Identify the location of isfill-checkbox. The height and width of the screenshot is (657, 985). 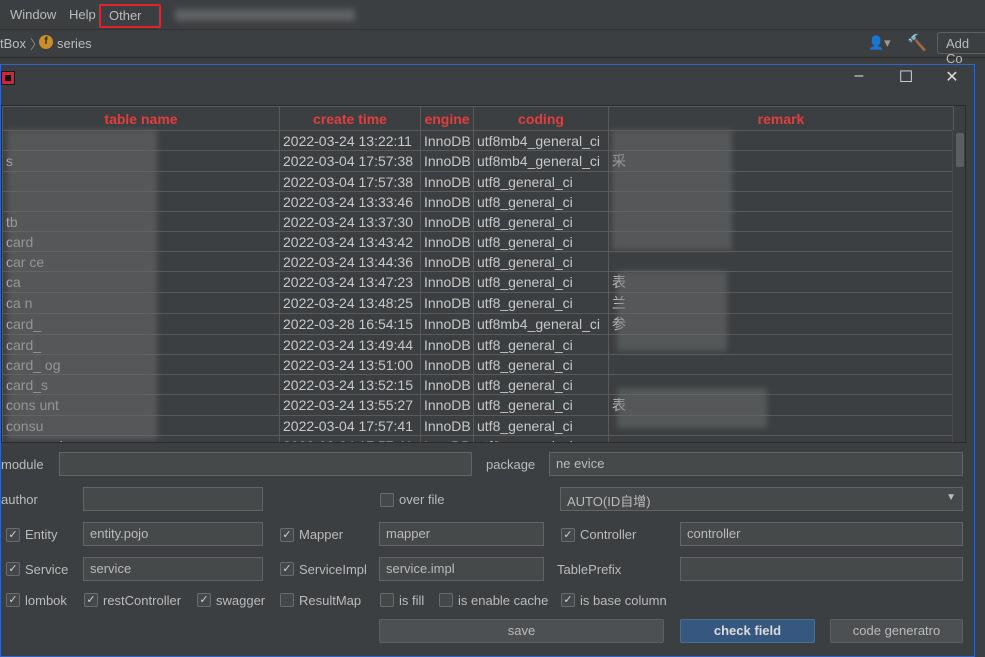
(387, 600).